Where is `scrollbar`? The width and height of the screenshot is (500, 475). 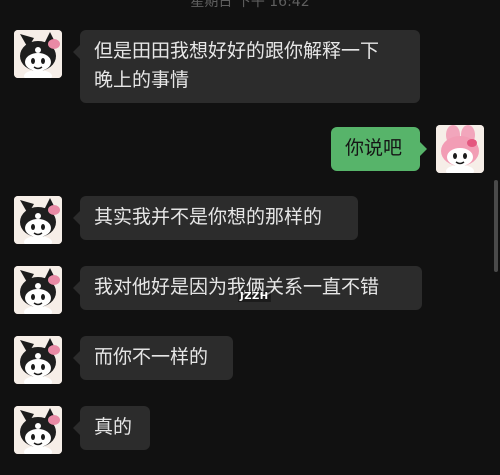 scrollbar is located at coordinates (496, 226).